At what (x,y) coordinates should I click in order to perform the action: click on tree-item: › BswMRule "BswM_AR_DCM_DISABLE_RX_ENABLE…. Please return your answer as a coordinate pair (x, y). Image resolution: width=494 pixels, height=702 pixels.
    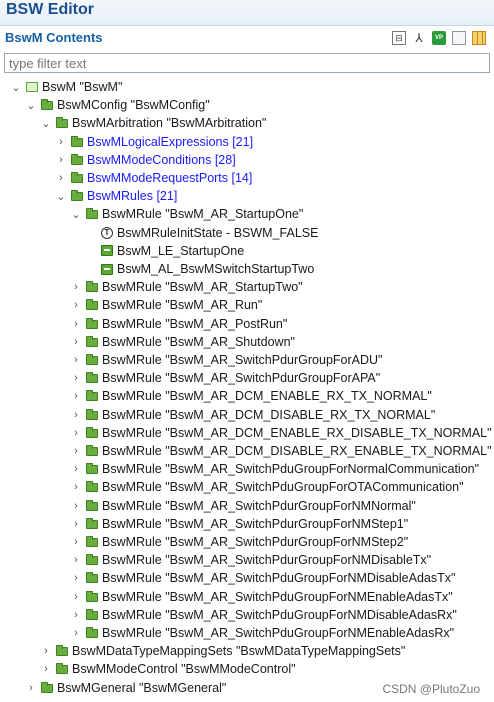
    Looking at the image, I should click on (280, 451).